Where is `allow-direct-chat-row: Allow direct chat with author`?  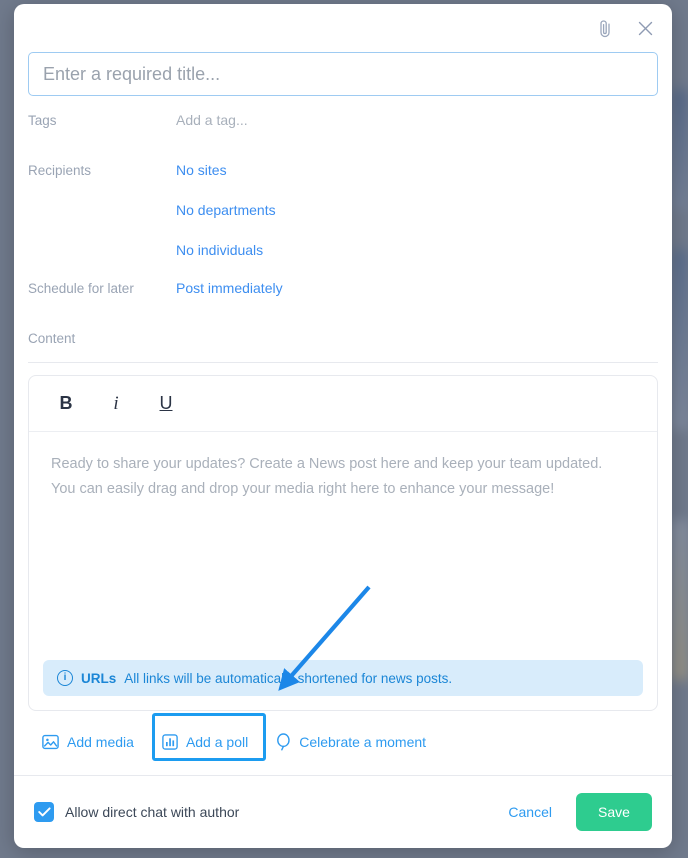 allow-direct-chat-row: Allow direct chat with author is located at coordinates (136, 812).